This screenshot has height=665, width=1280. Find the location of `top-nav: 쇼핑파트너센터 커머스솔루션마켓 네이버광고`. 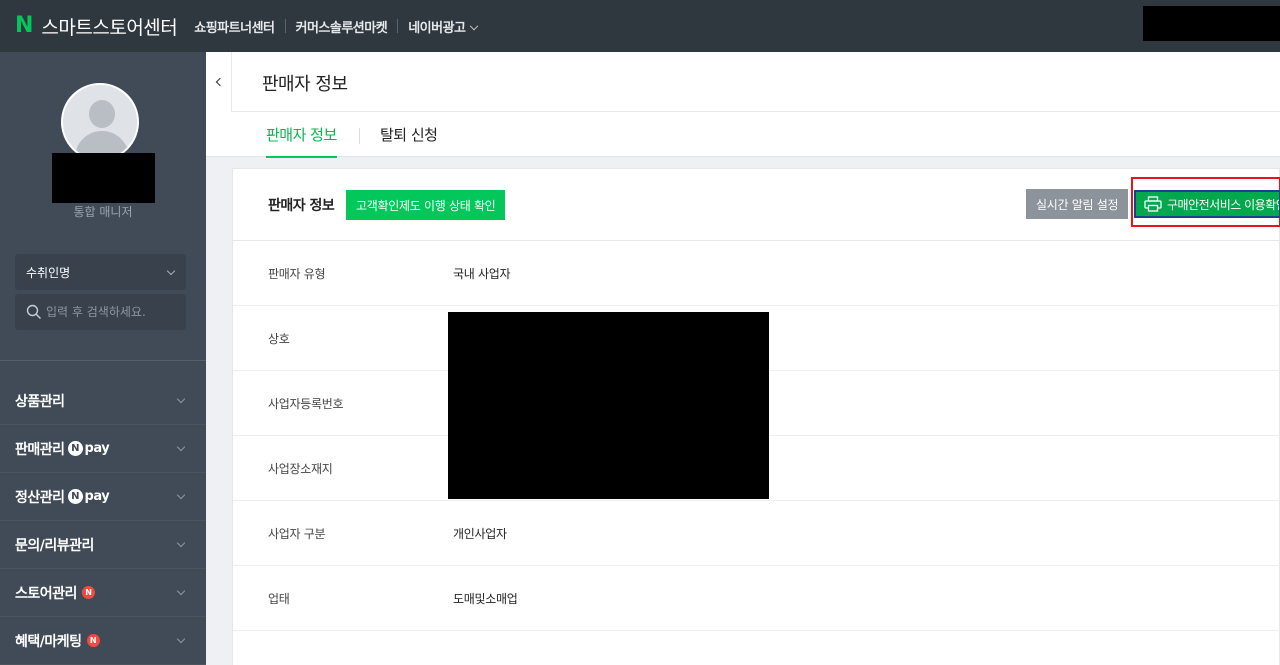

top-nav: 쇼핑파트너센터 커머스솔루션마켓 네이버광고 is located at coordinates (336, 26).